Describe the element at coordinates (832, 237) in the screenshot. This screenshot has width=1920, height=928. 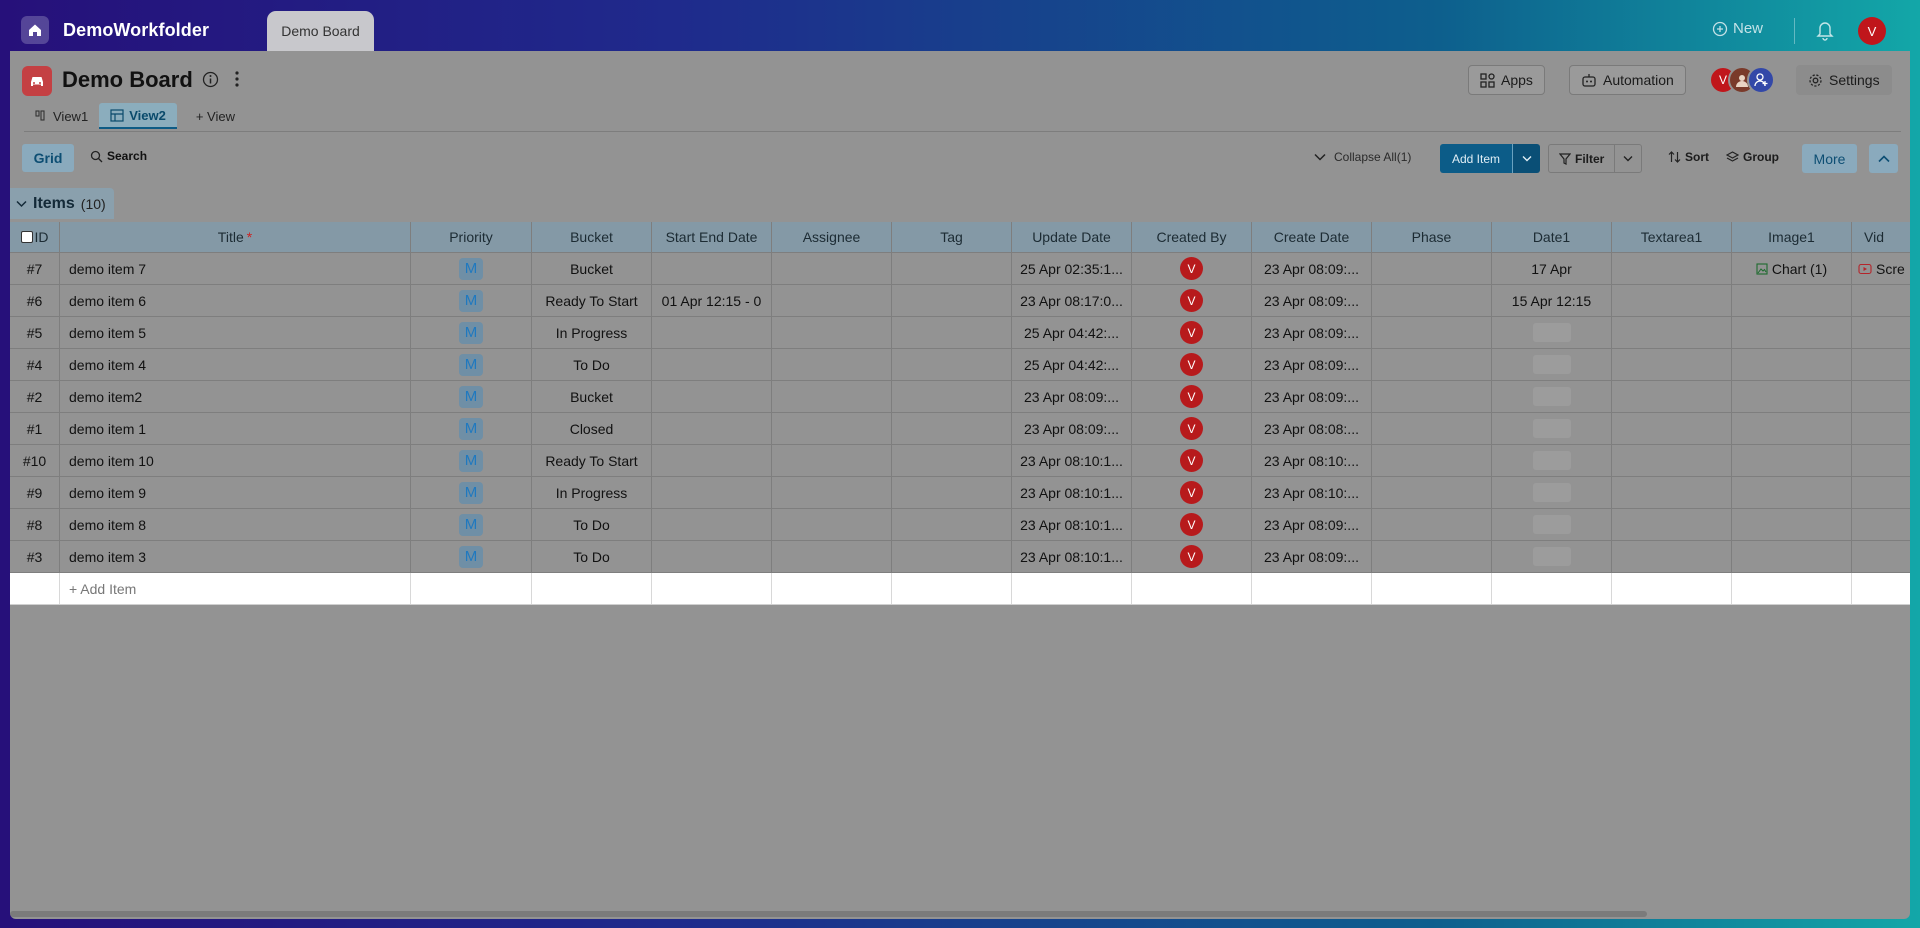
I see `column-header-assignee: Assignee` at that location.